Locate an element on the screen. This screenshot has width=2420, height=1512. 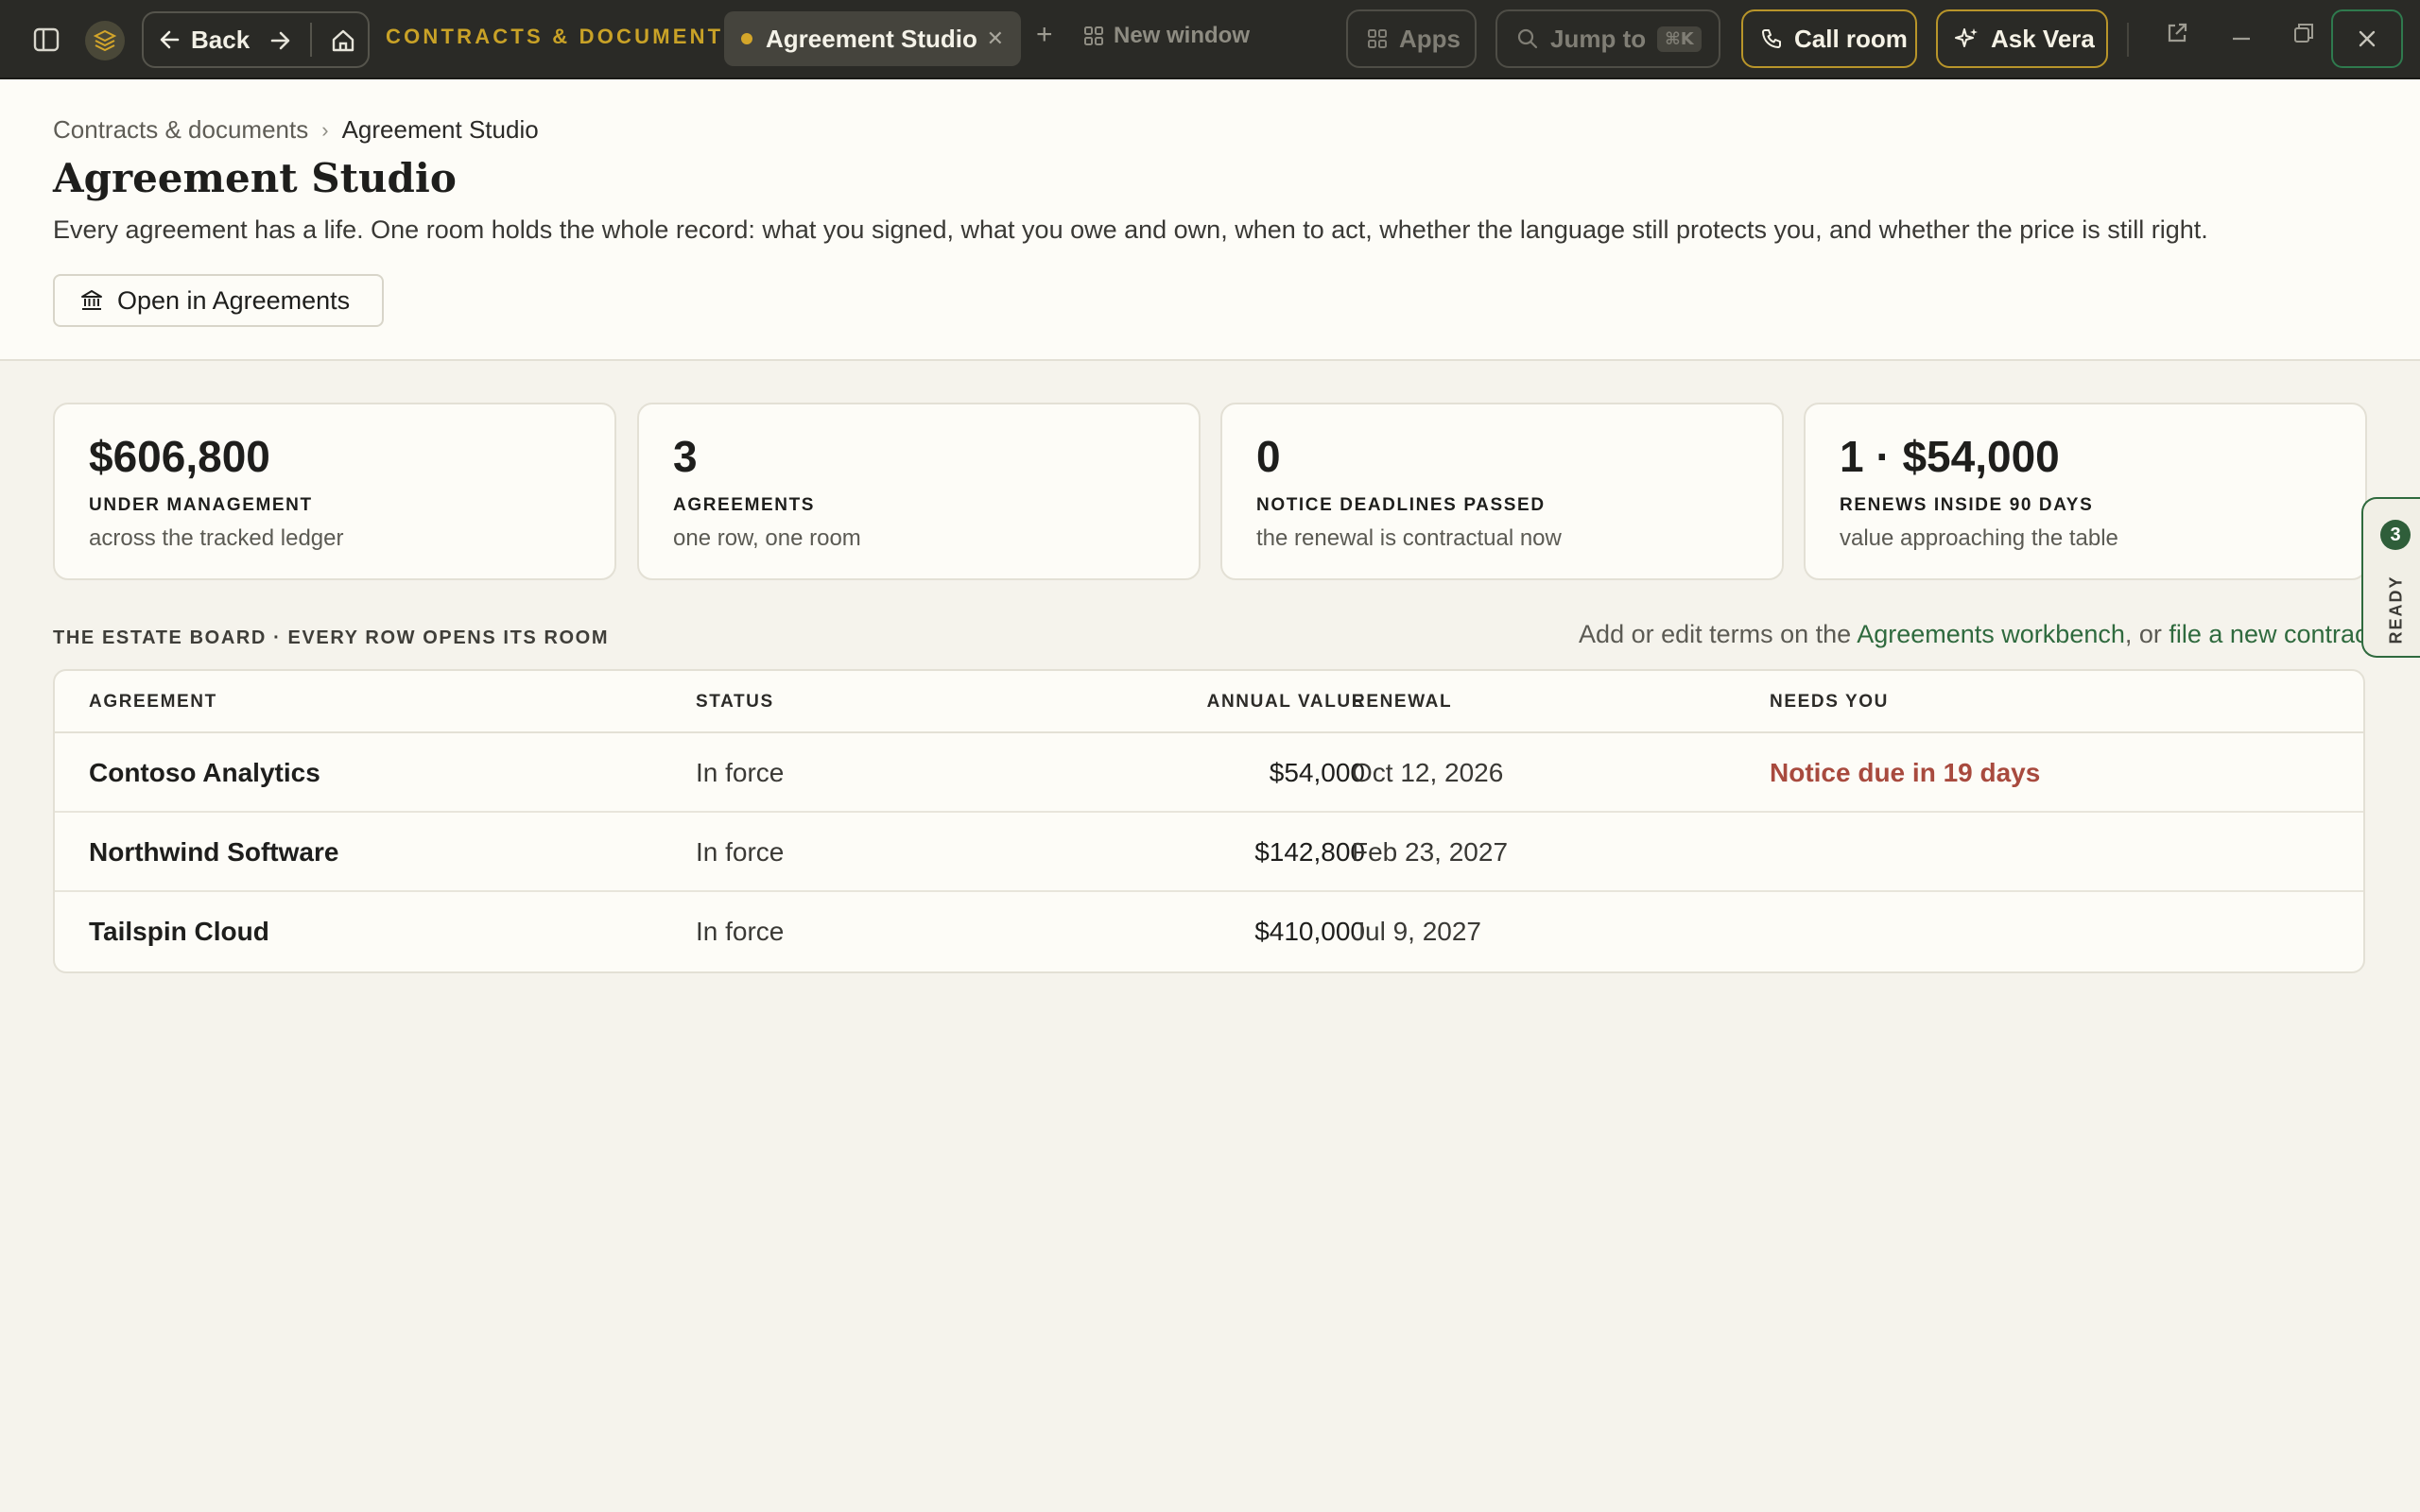
restore-button is located at coordinates (2303, 35).